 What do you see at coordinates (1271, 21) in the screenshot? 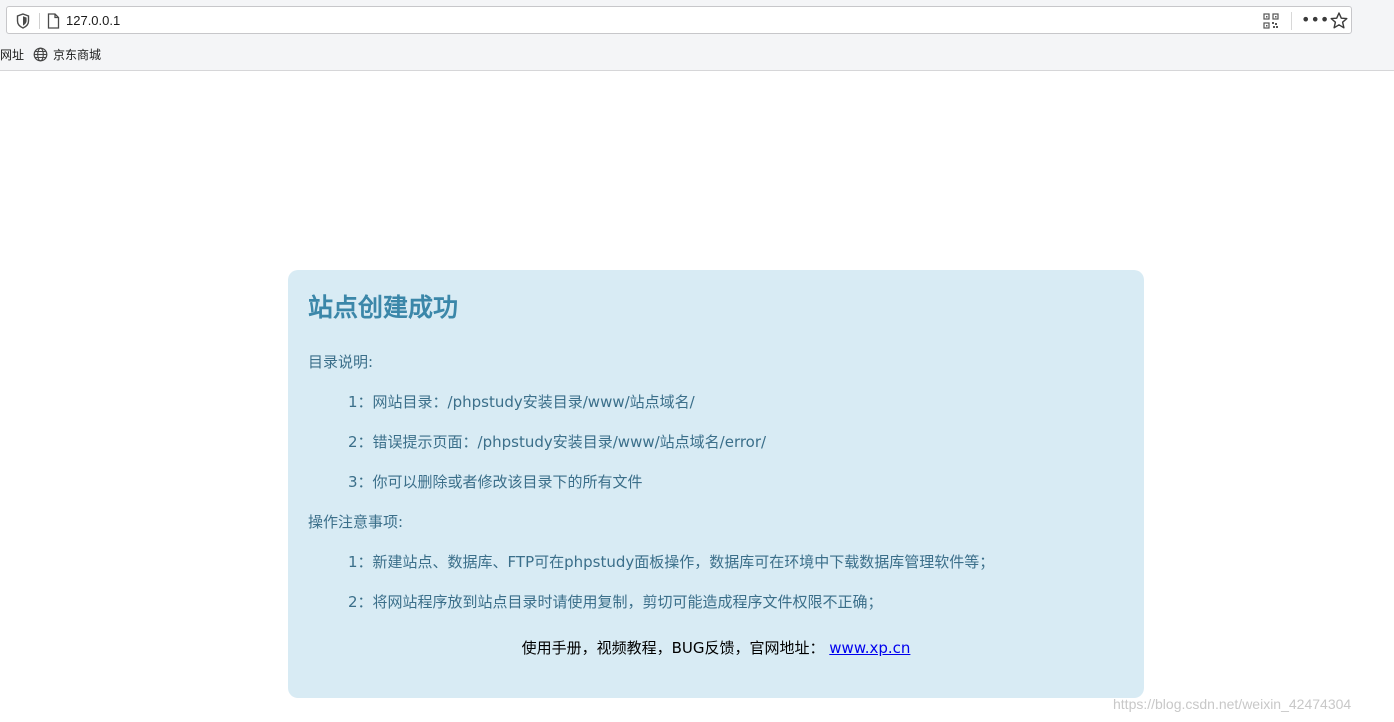
I see `qr-code-icon` at bounding box center [1271, 21].